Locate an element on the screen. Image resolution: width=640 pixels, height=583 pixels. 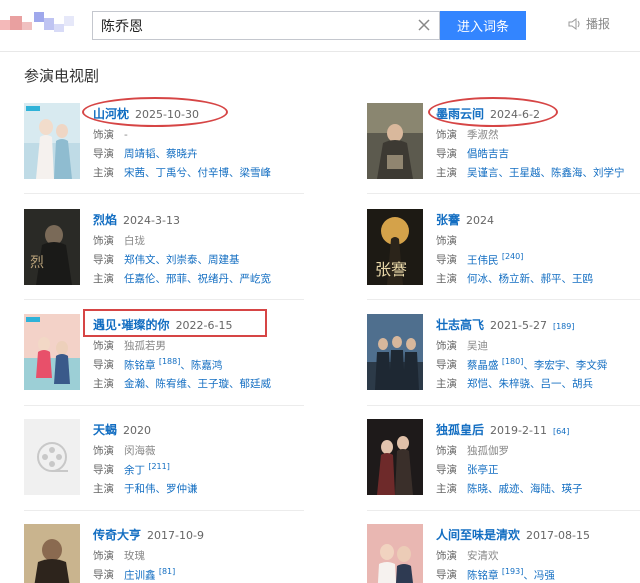
role-value: 吴迪 is located at coordinates (477, 346).